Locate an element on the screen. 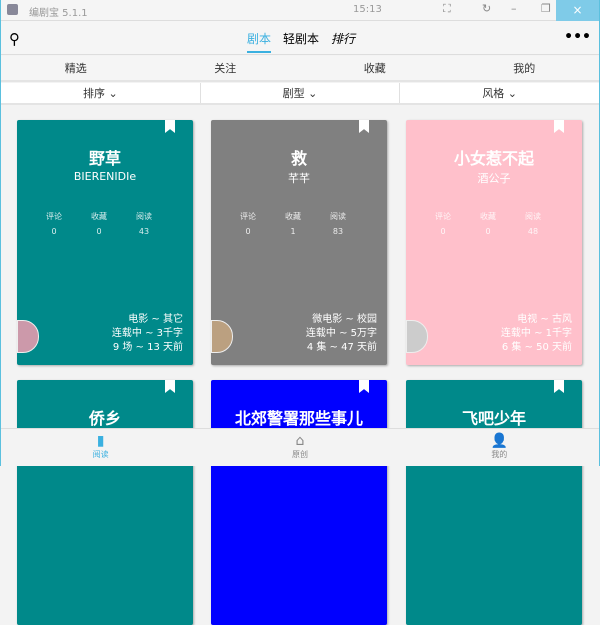  meta-line: 6 集 ~ 50 天前 is located at coordinates (536, 347).